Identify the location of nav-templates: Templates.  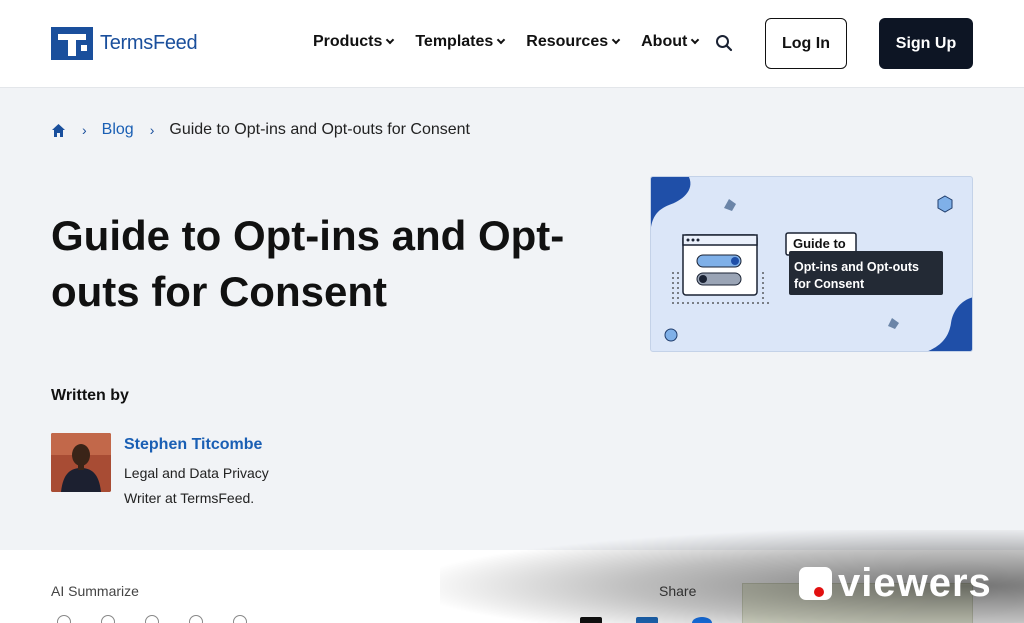
(460, 42).